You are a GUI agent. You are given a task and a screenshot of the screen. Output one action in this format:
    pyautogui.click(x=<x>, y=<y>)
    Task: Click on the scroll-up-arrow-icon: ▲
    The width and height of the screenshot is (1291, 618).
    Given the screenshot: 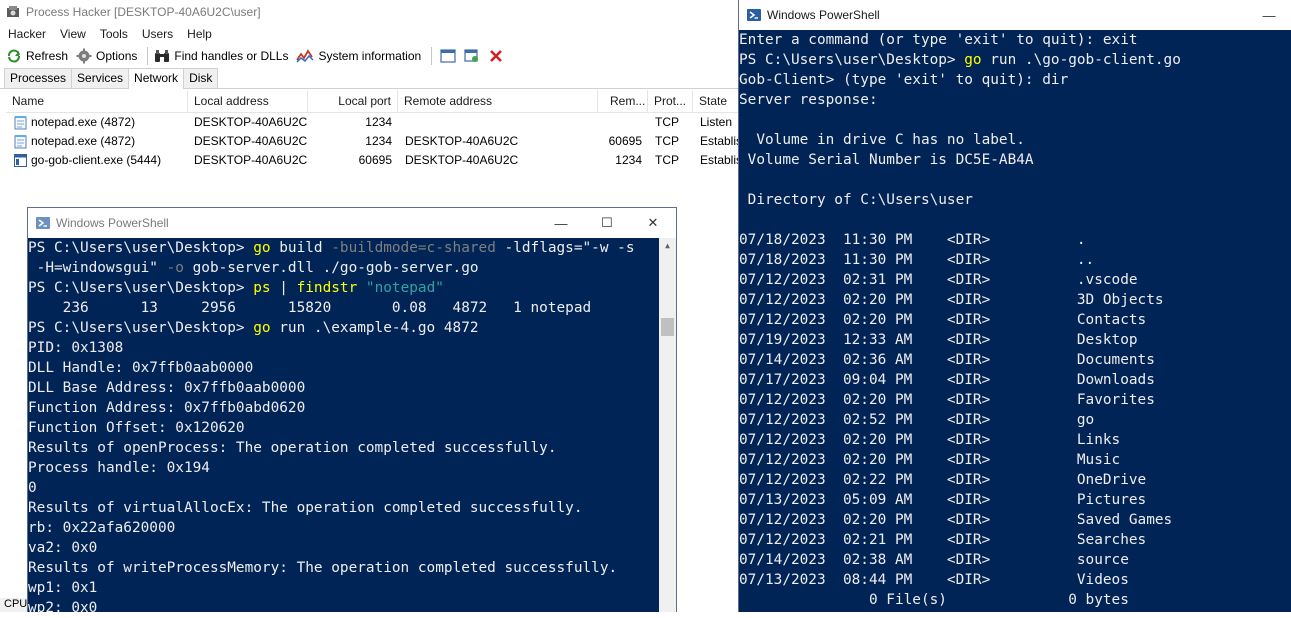 What is the action you would take?
    pyautogui.click(x=667, y=246)
    